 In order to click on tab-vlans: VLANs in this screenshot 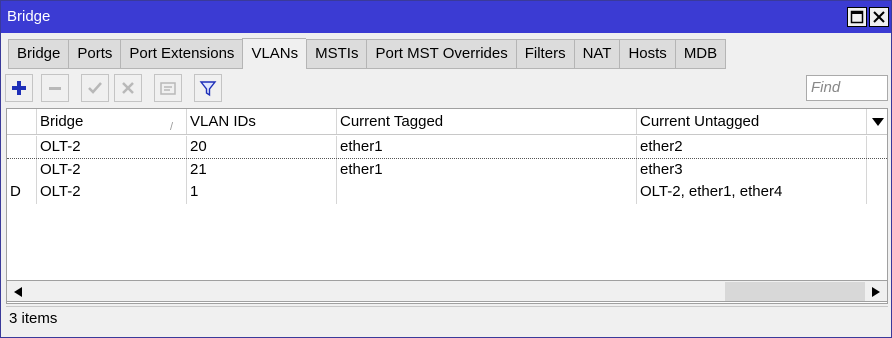, I will do `click(274, 53)`.